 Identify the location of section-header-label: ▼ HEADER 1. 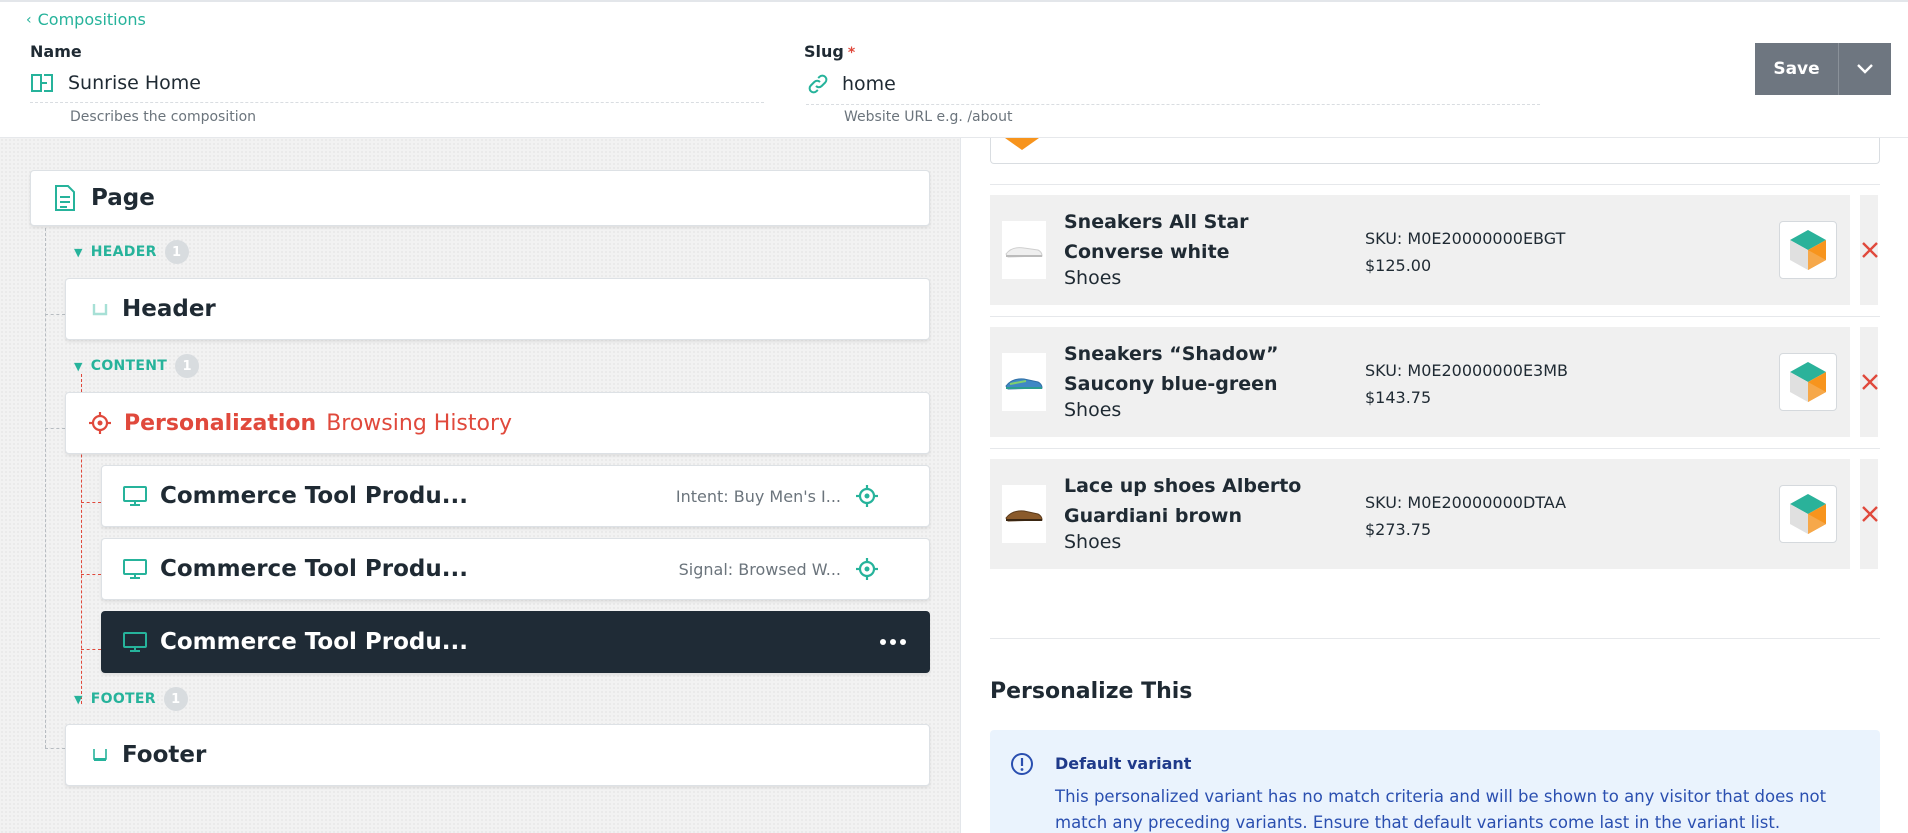
(131, 252).